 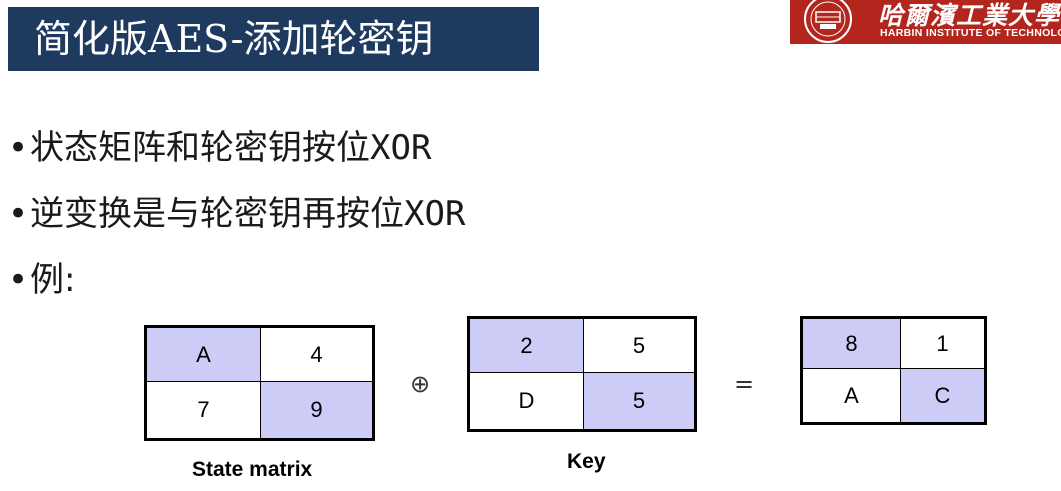 What do you see at coordinates (925, 22) in the screenshot?
I see `university-logo: 哈爾濱工業大學 HARBIN INSTITUTE OF TECHNOLOGY` at bounding box center [925, 22].